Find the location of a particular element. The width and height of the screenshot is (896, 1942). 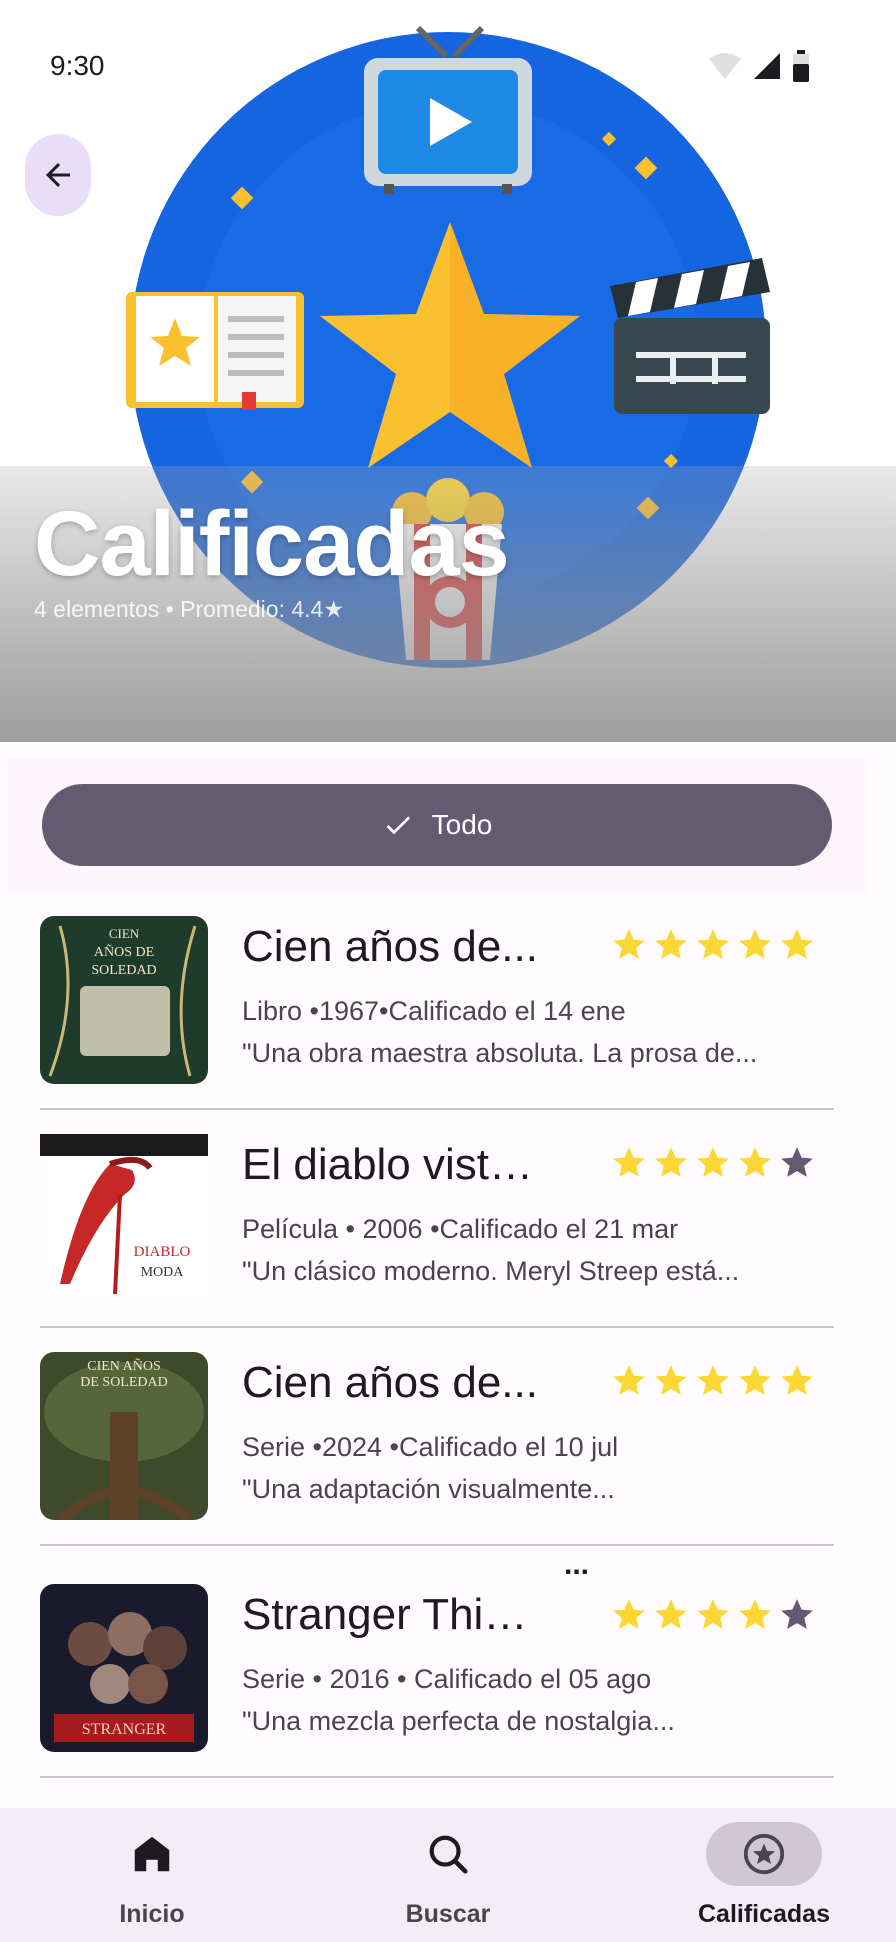

wifi-icon is located at coordinates (725, 66).